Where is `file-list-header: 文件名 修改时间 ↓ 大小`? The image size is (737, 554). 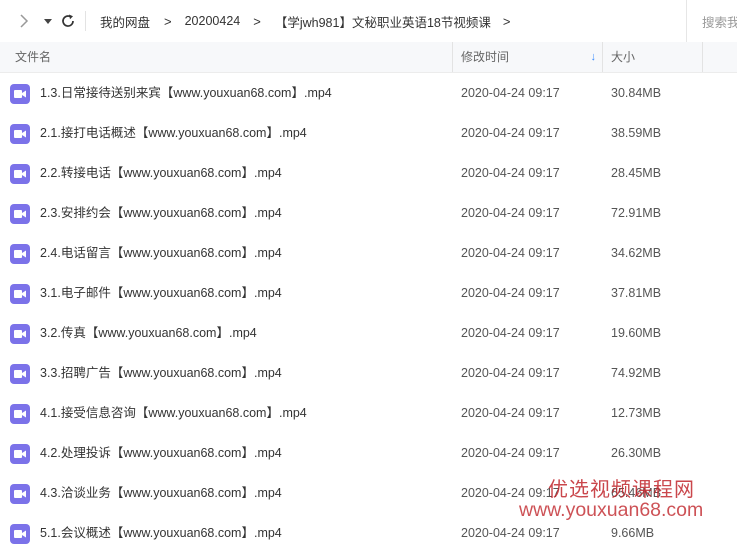 file-list-header: 文件名 修改时间 ↓ 大小 is located at coordinates (368, 57).